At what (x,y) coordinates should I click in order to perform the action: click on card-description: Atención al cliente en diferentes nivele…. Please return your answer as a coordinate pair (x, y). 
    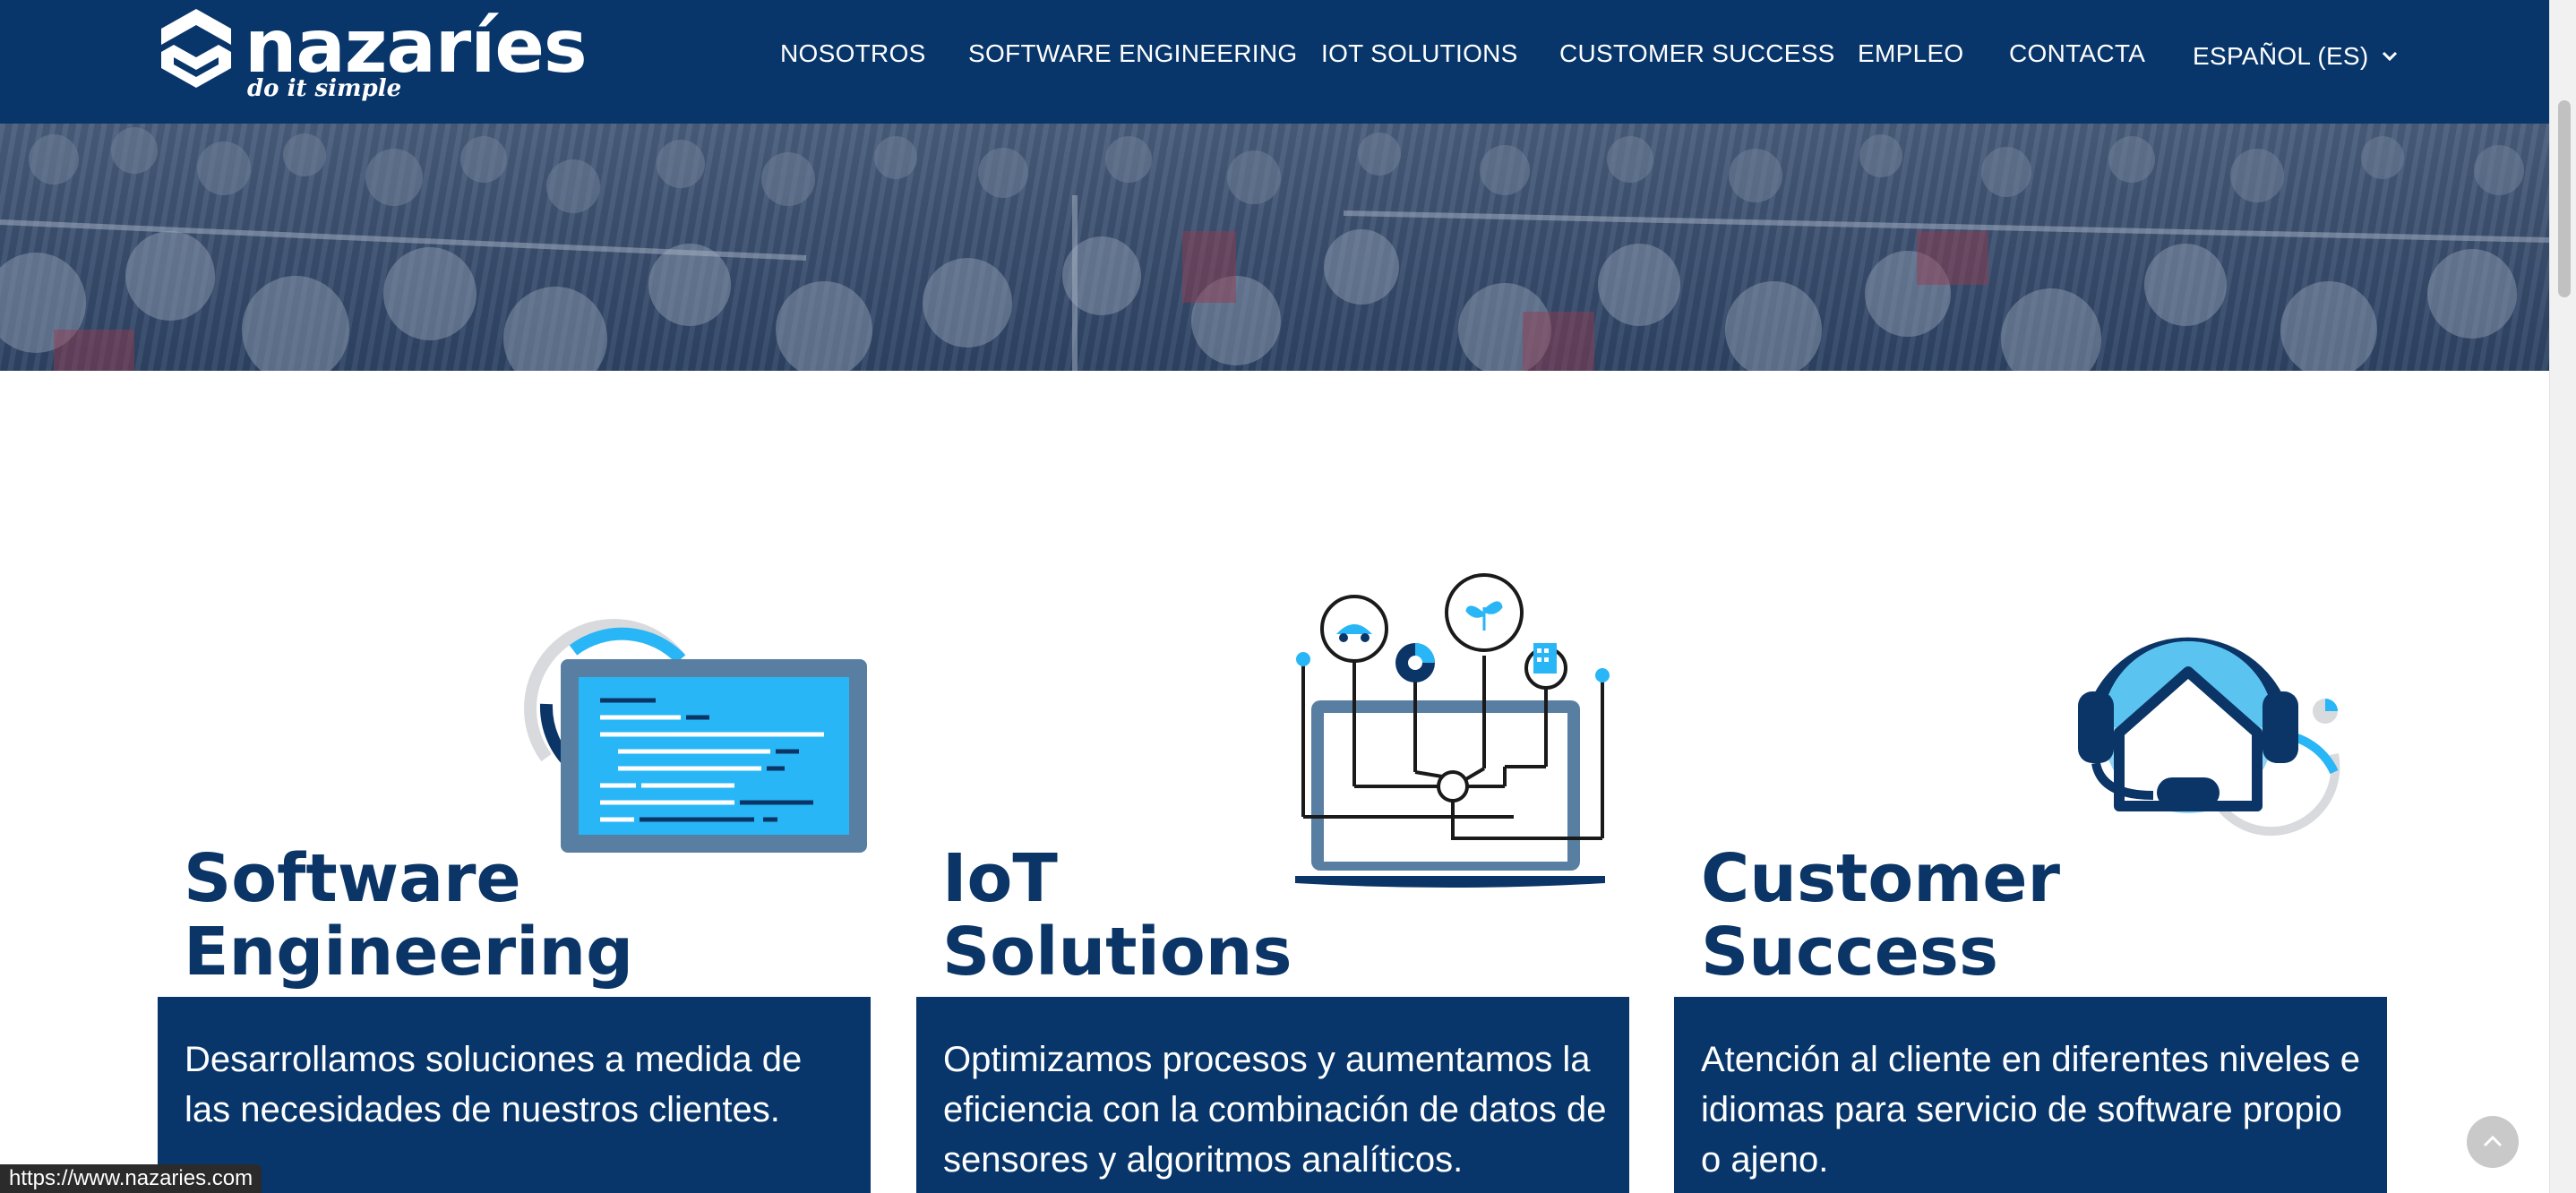
    Looking at the image, I should click on (2031, 1110).